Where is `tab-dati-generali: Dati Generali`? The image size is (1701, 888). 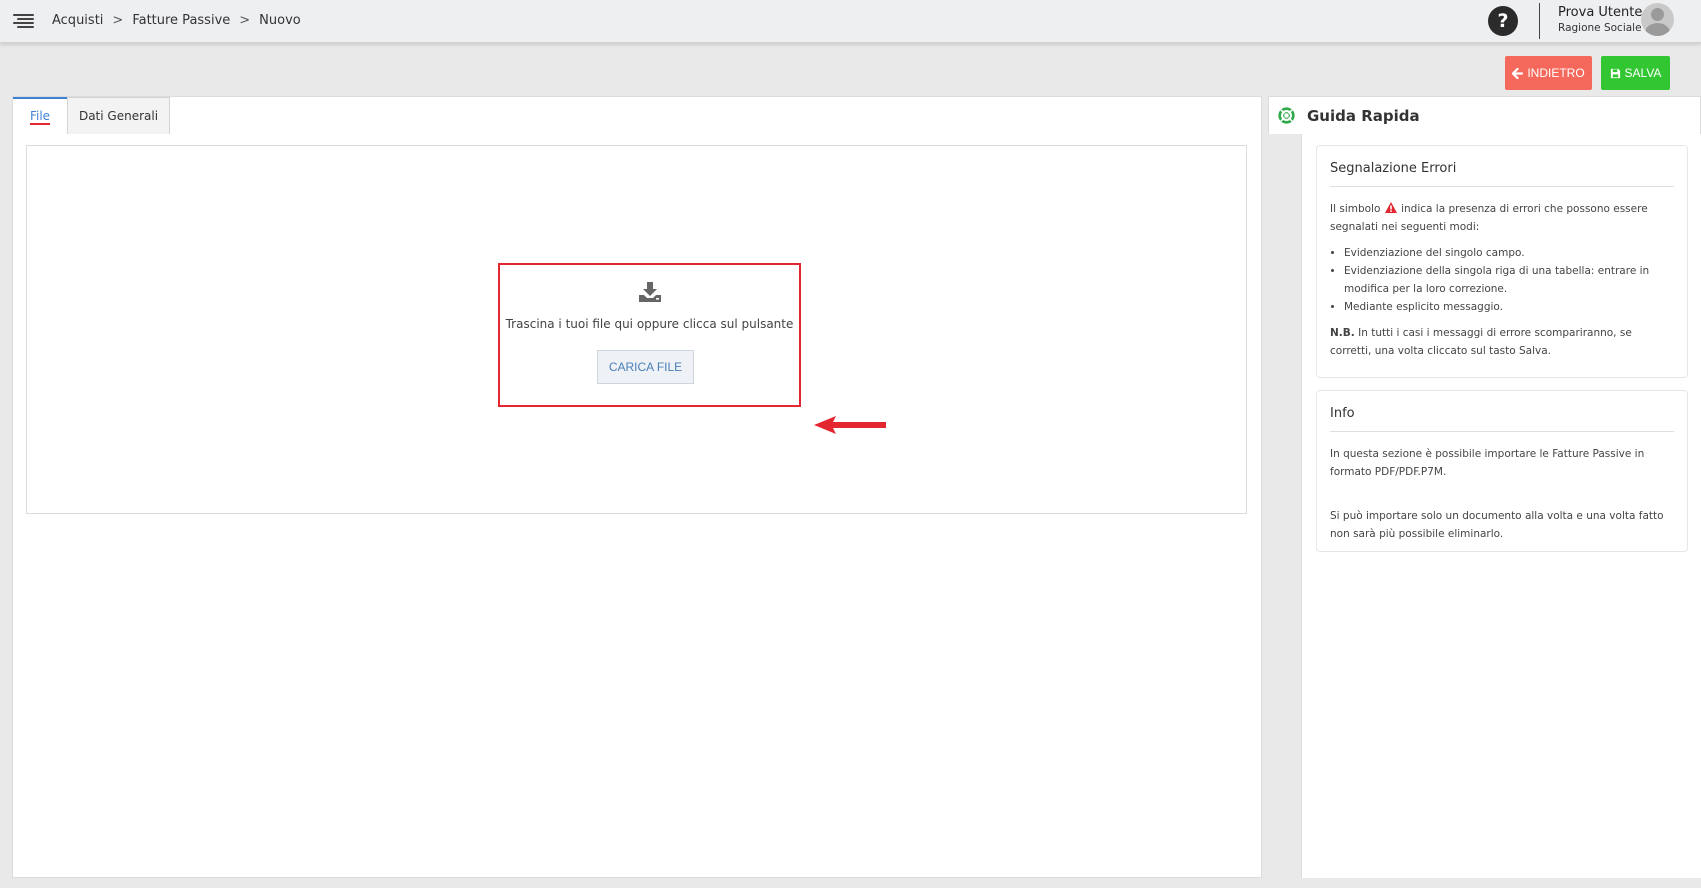 tab-dati-generali: Dati Generali is located at coordinates (118, 115).